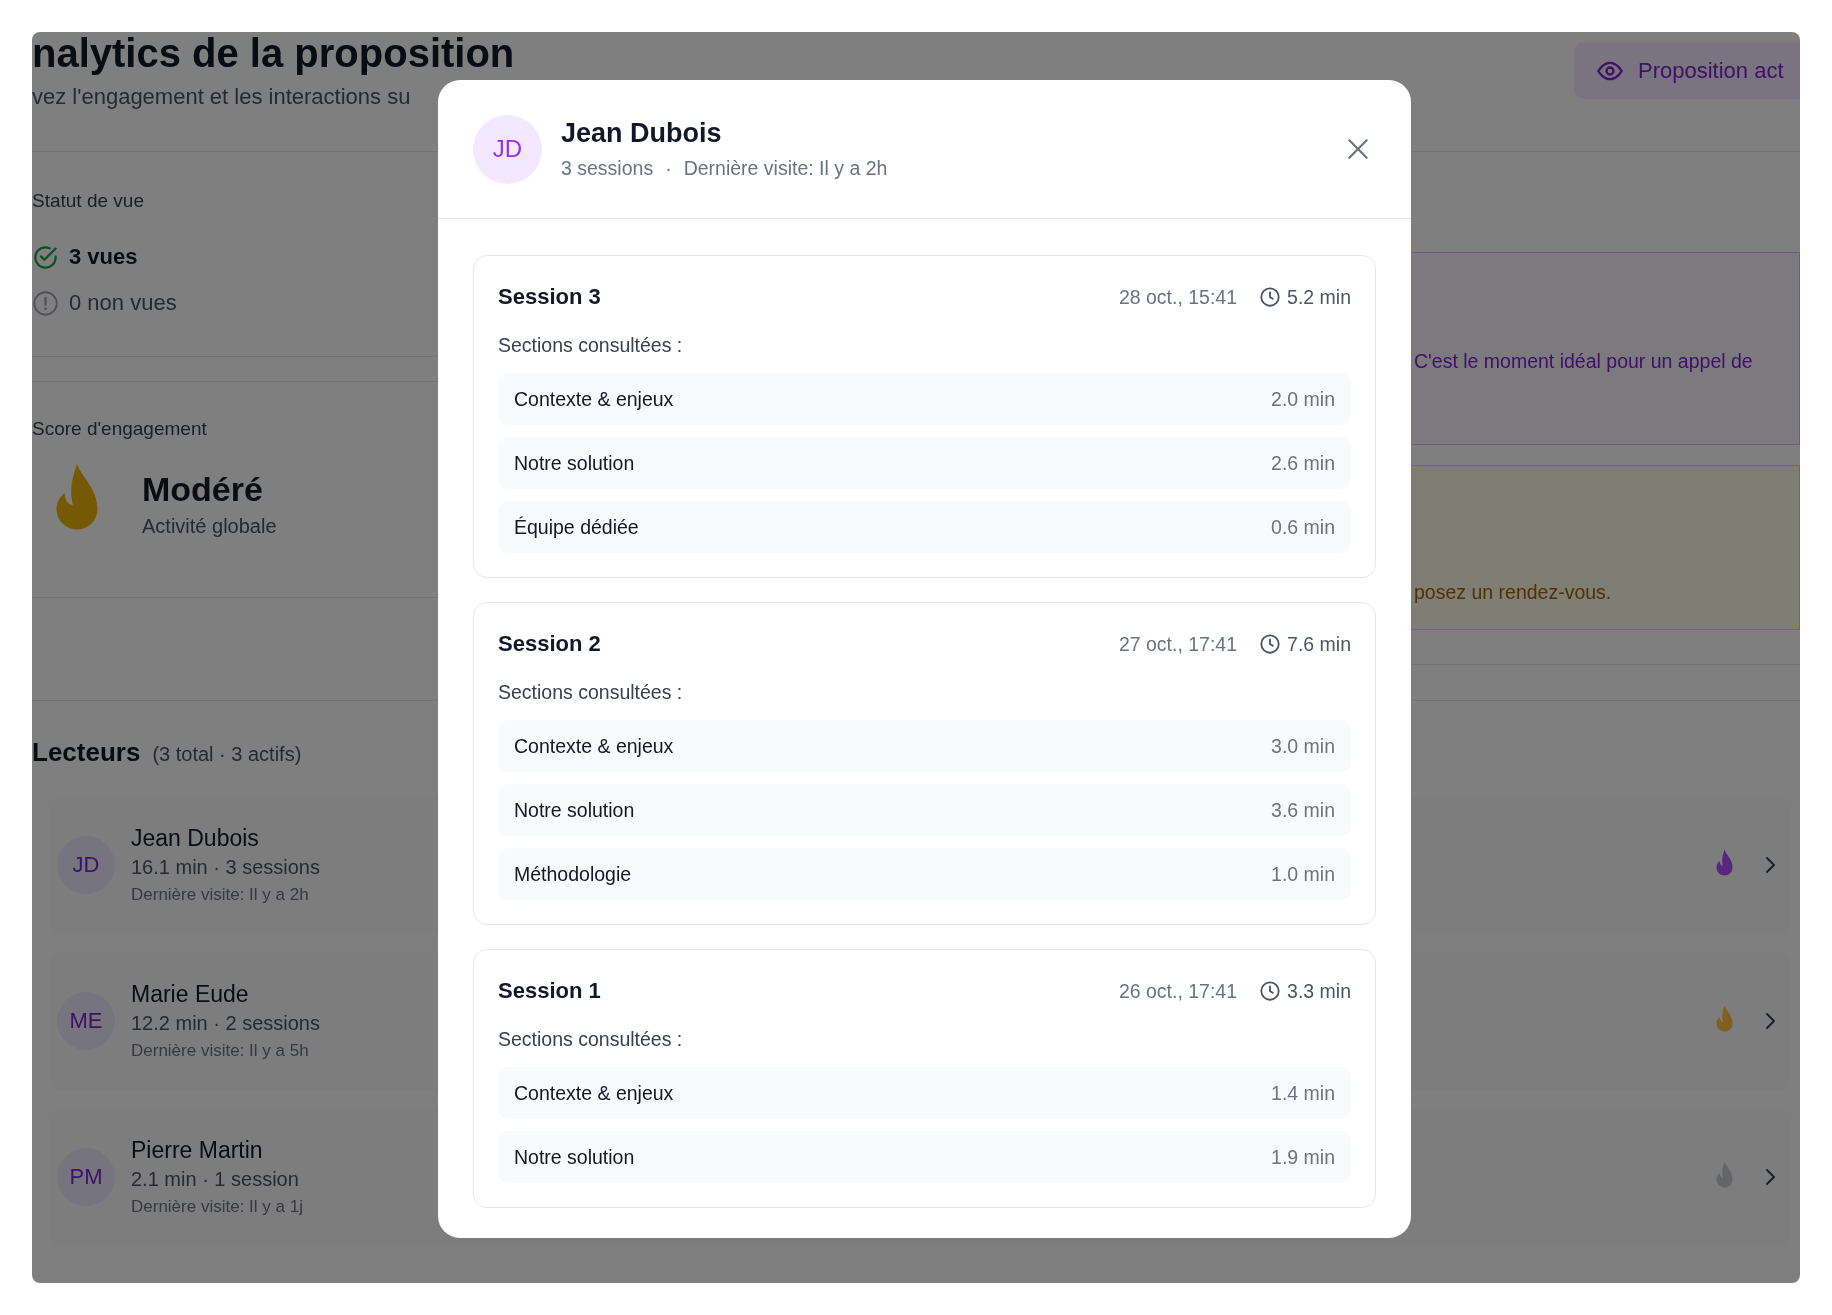 This screenshot has width=1832, height=1315. Describe the element at coordinates (227, 754) in the screenshot. I see `readers-summary: (3 total · 3 actifs)` at that location.